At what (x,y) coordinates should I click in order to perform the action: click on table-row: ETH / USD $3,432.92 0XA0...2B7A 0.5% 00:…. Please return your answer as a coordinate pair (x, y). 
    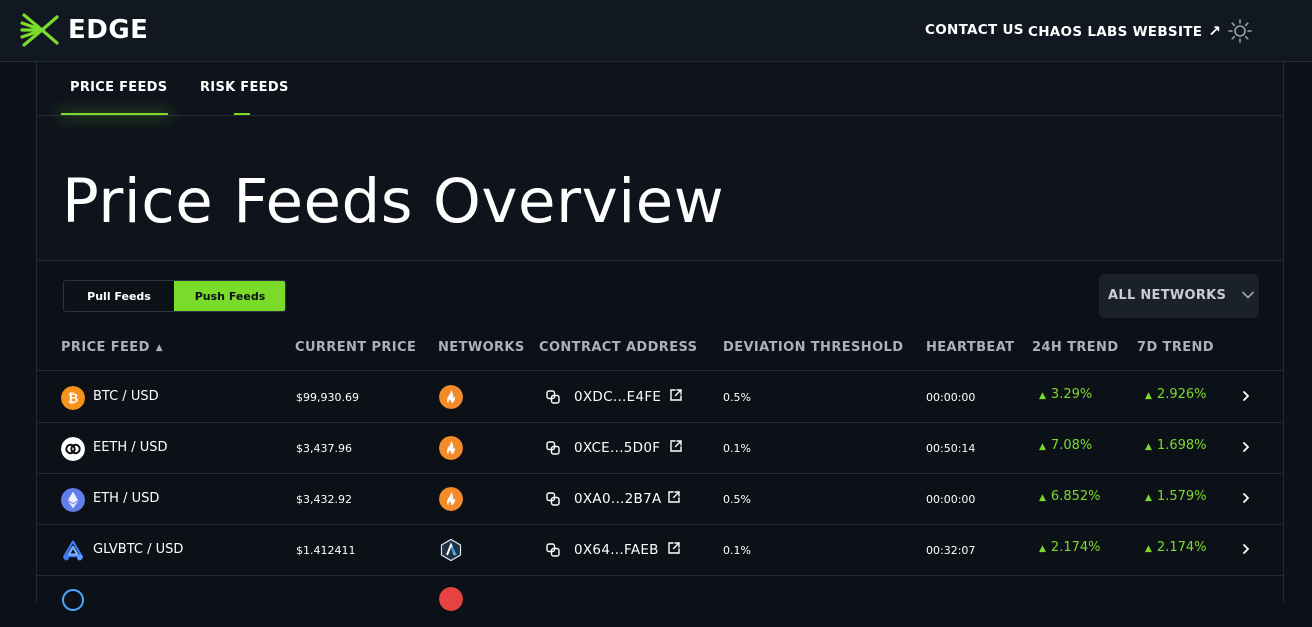
    Looking at the image, I should click on (660, 499).